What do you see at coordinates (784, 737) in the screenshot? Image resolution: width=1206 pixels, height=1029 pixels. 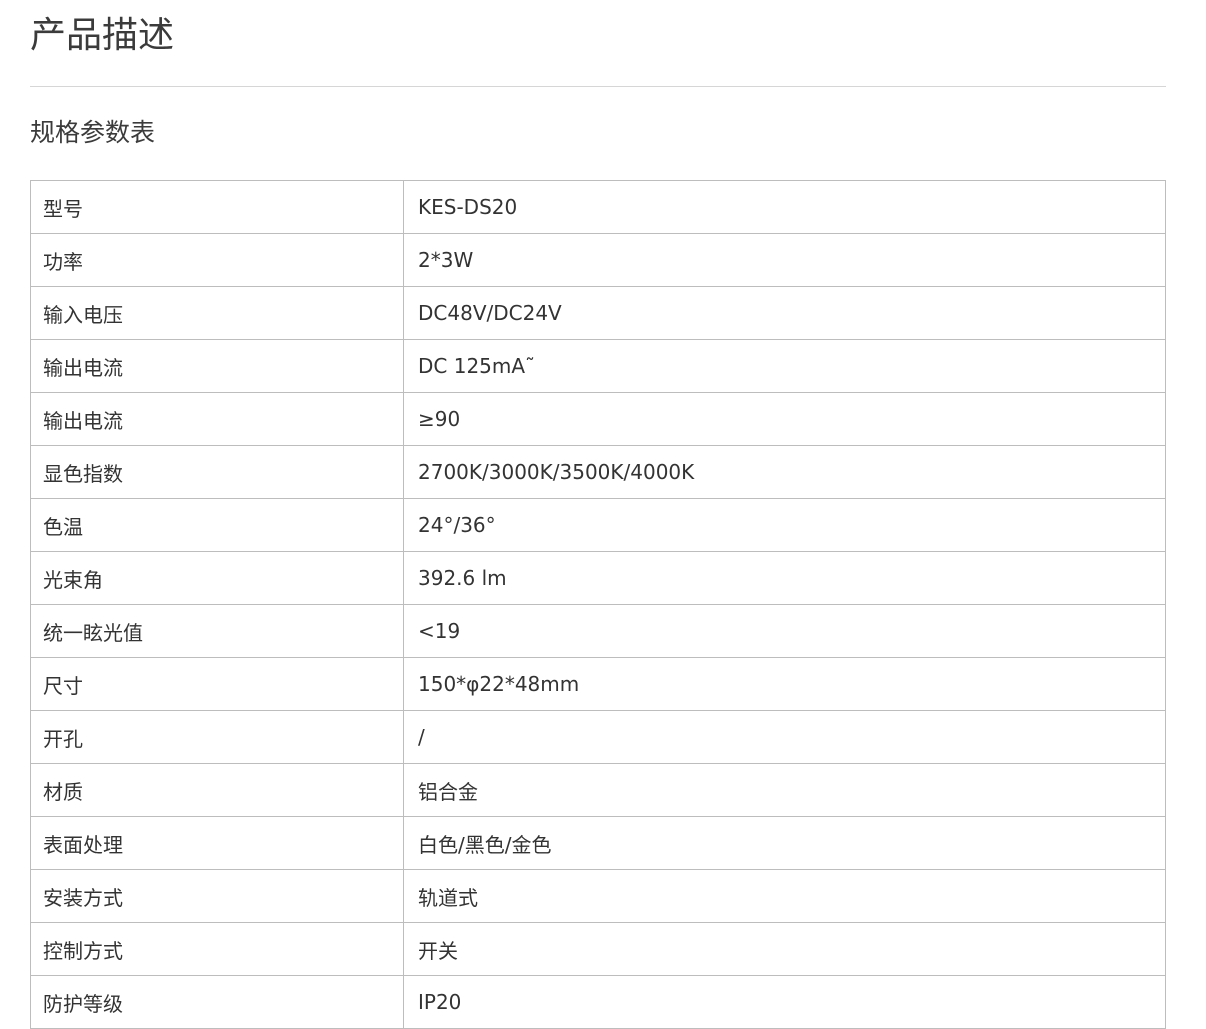 I see `spec-value-cell: /` at bounding box center [784, 737].